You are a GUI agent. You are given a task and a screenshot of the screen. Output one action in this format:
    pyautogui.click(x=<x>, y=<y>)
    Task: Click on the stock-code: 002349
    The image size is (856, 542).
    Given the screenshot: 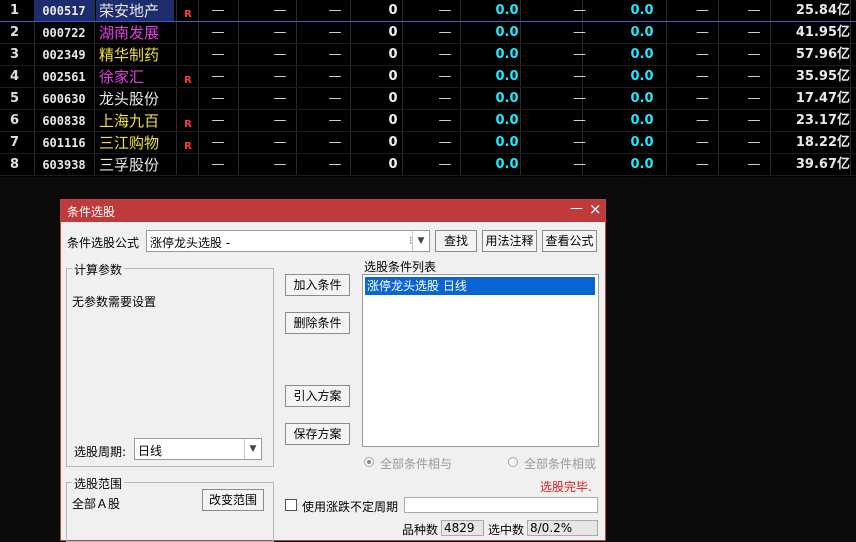 What is the action you would take?
    pyautogui.click(x=64, y=55)
    